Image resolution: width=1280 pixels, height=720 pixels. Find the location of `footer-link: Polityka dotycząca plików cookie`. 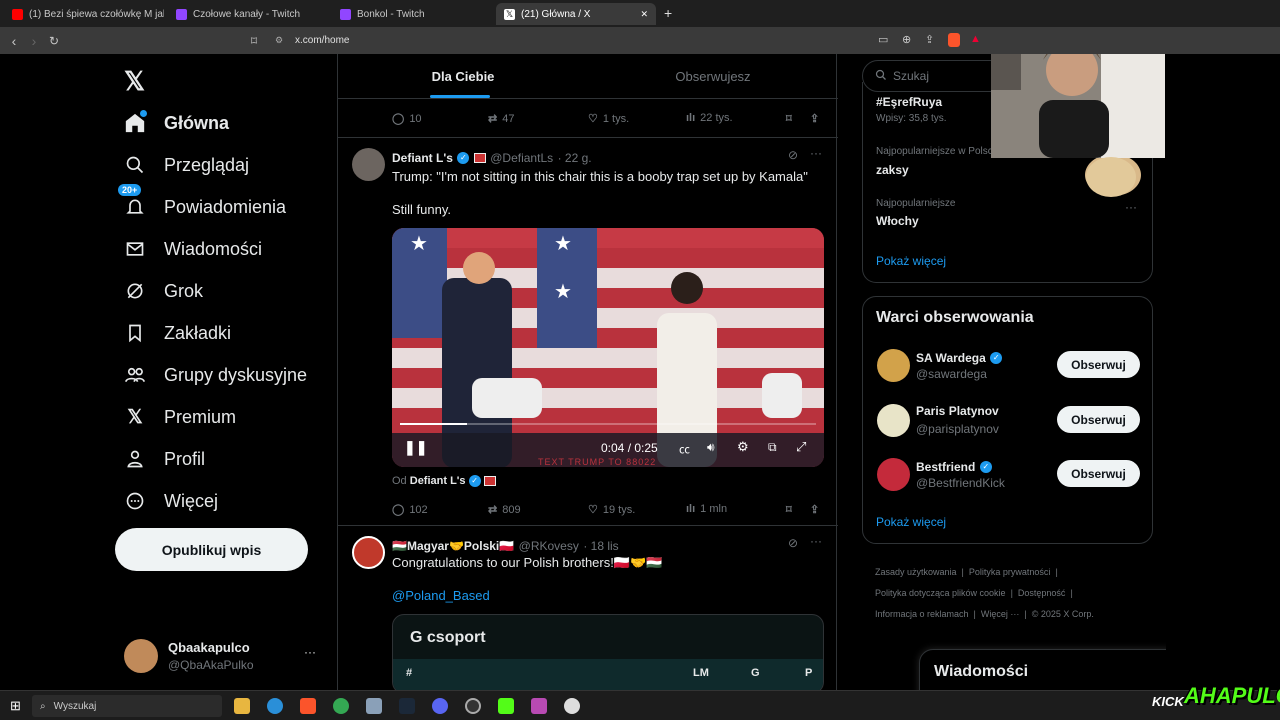

footer-link: Polityka dotycząca plików cookie is located at coordinates (940, 593).